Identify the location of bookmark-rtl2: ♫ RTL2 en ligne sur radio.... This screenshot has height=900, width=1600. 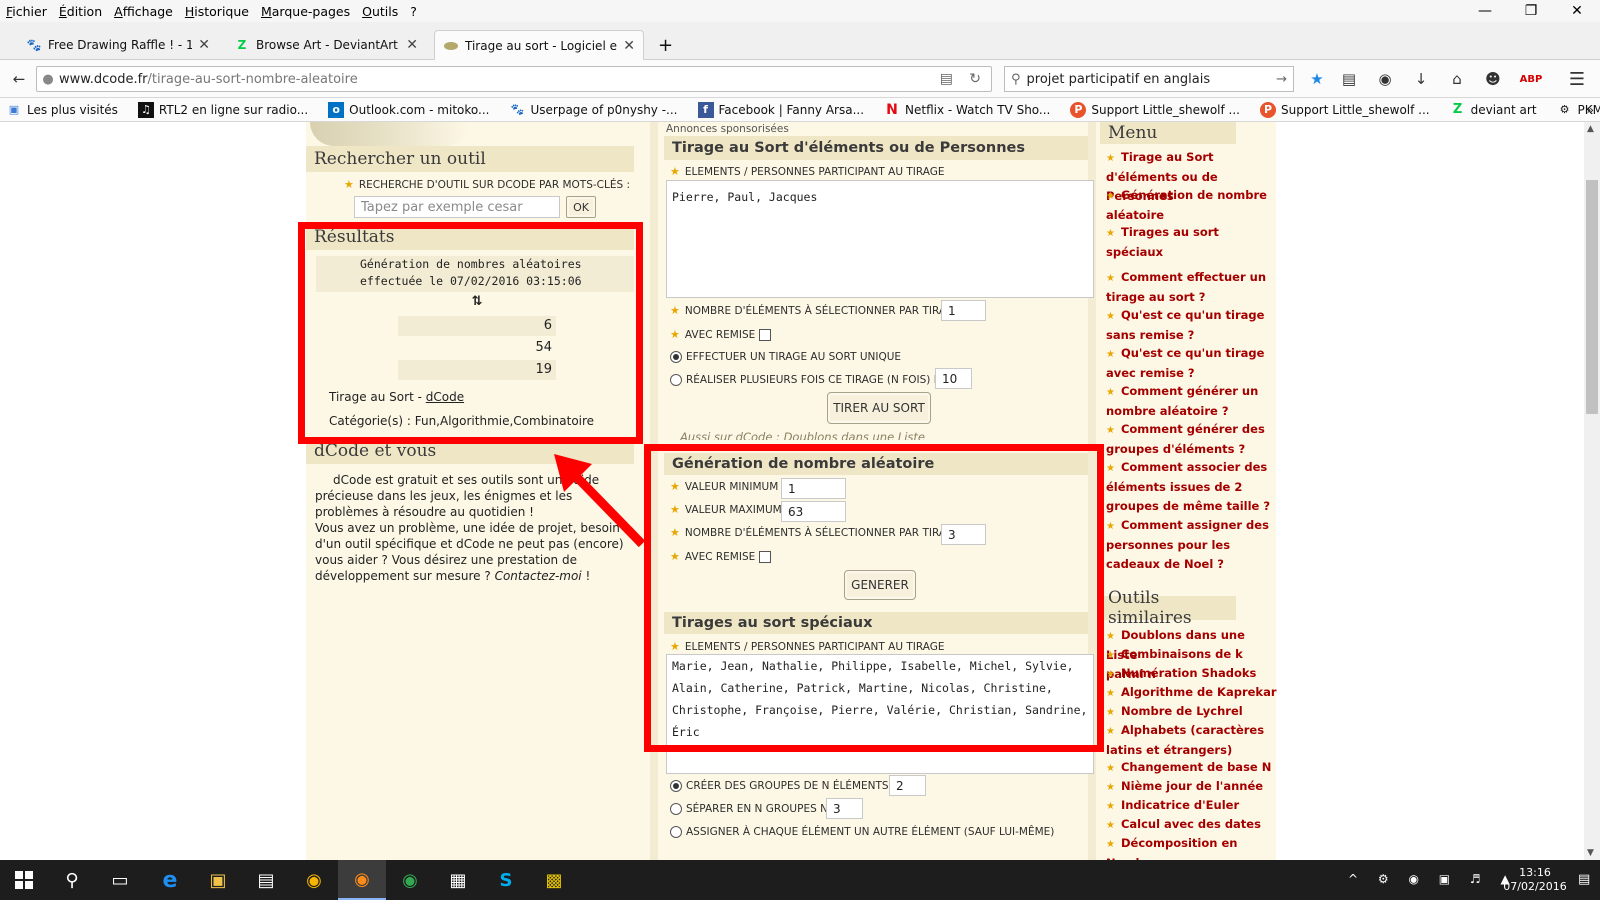
(220, 109).